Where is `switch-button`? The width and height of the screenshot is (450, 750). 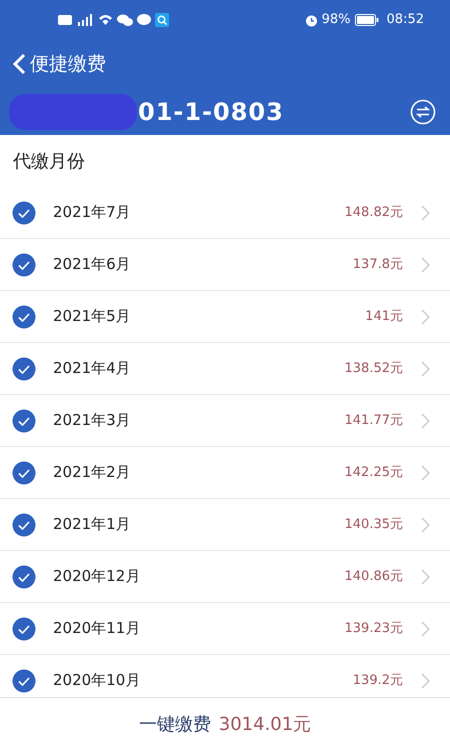
switch-button is located at coordinates (423, 111).